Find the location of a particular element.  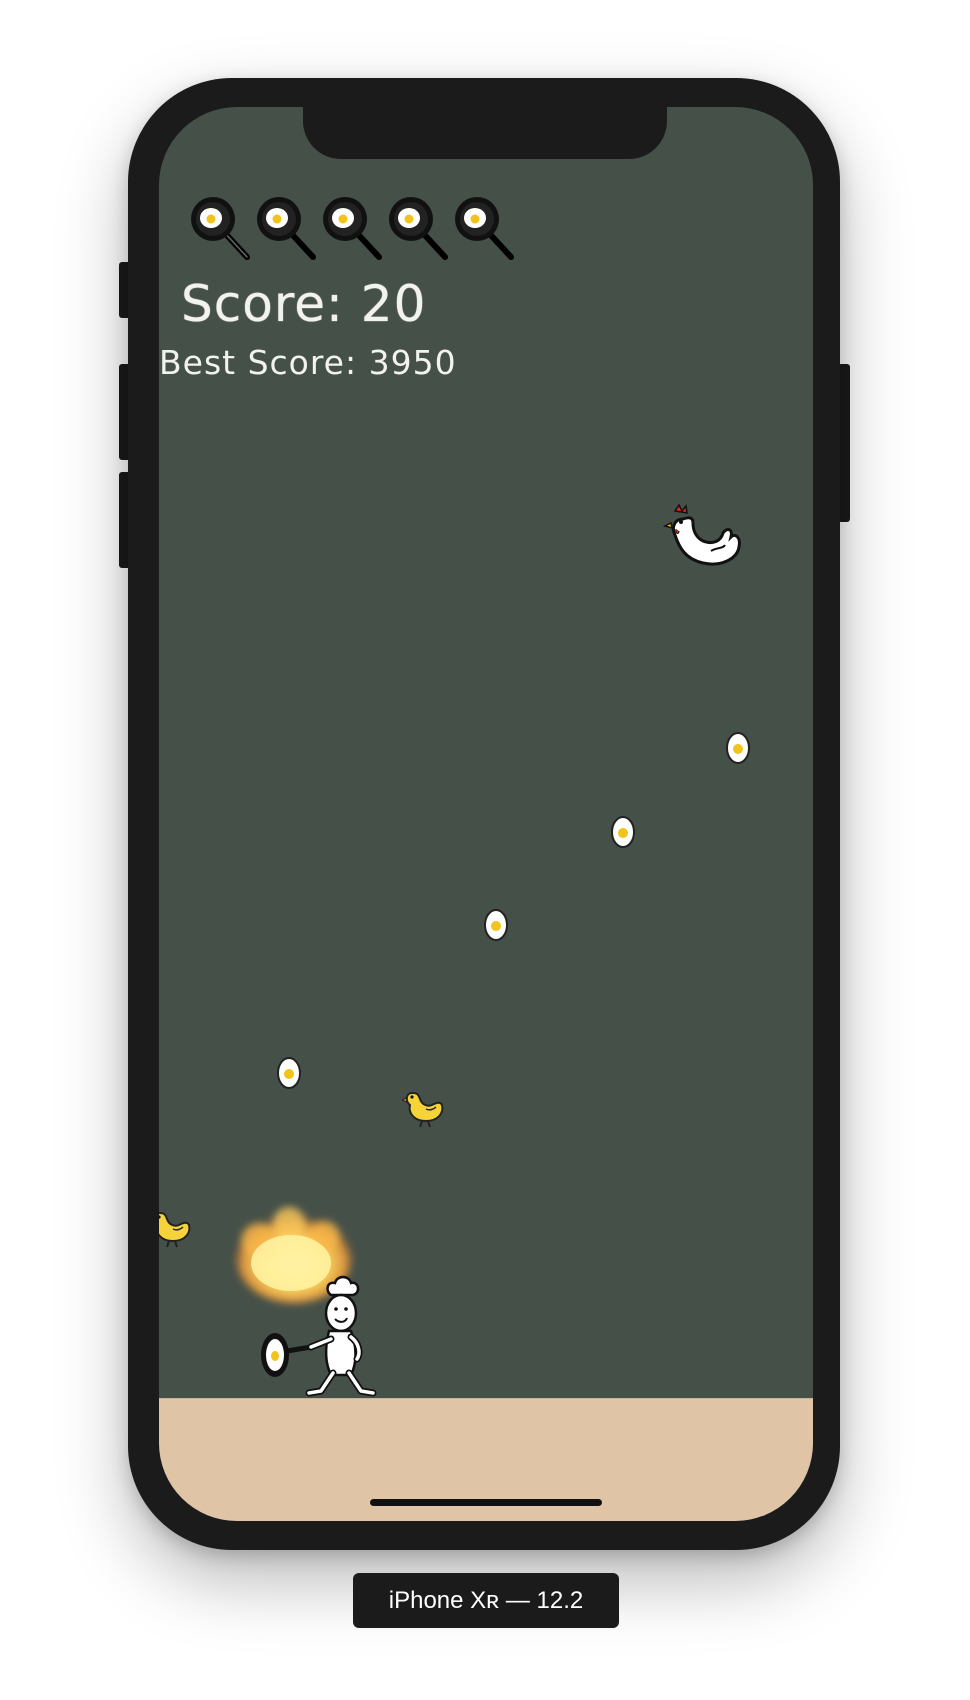

device-label: iPhone Xʀ — 12.2 is located at coordinates (486, 1600).